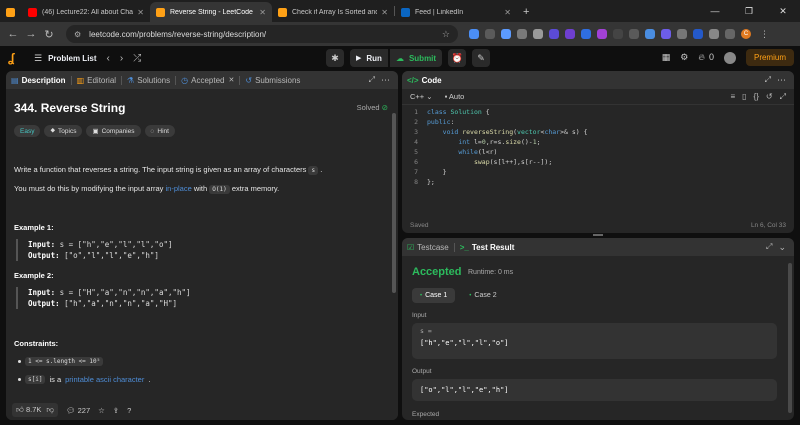  Describe the element at coordinates (732, 97) in the screenshot. I see `format-icon: ≡` at that location.